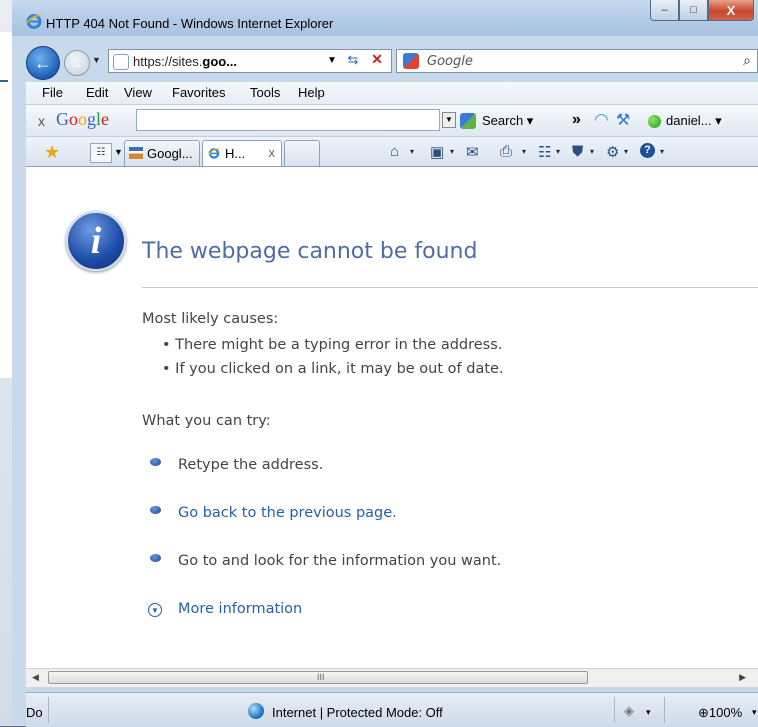 This screenshot has width=758, height=727. Describe the element at coordinates (310, 251) in the screenshot. I see `page-title: The webpage cannot be found` at that location.